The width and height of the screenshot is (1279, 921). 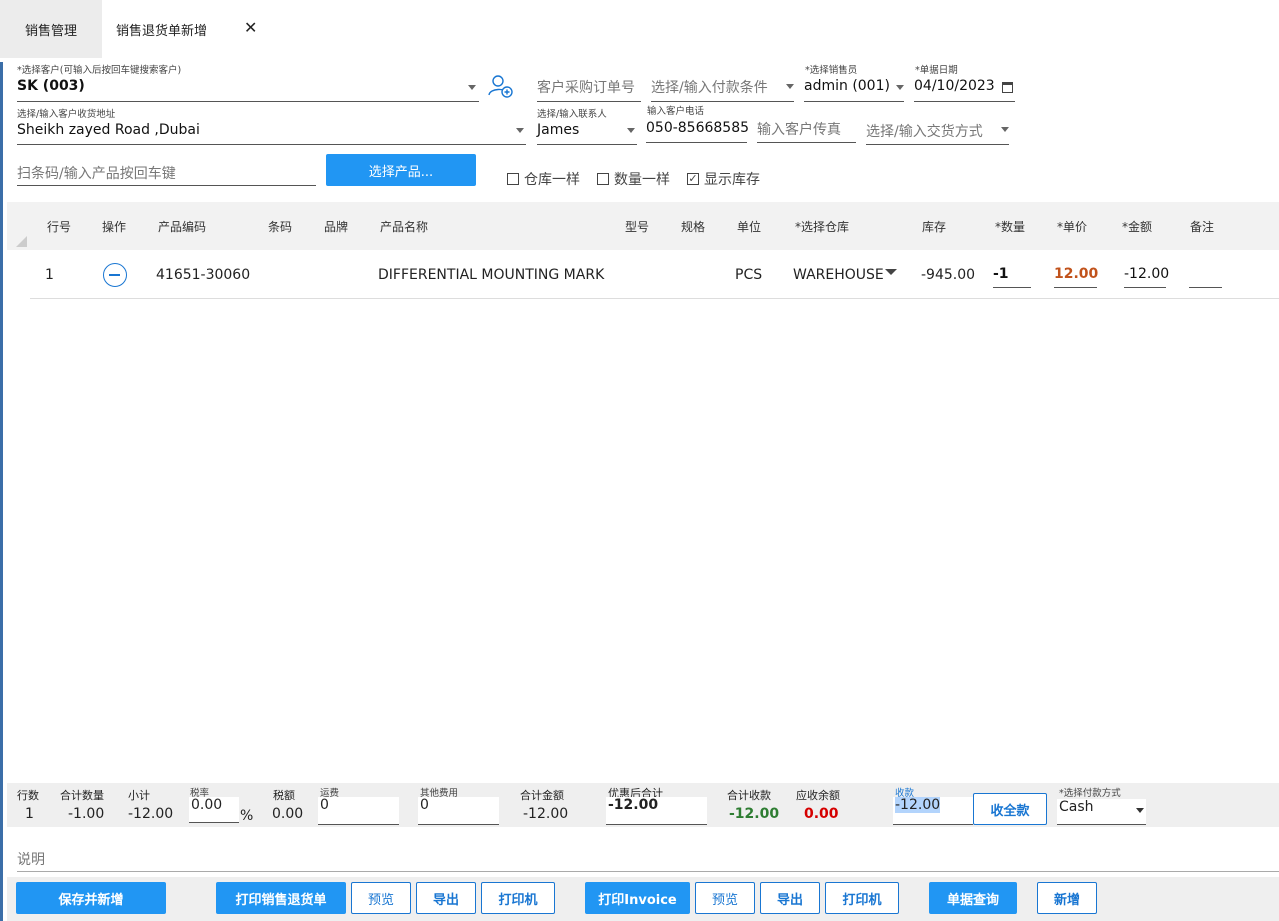 What do you see at coordinates (749, 795) in the screenshot?
I see `received-total-label: 合计收款` at bounding box center [749, 795].